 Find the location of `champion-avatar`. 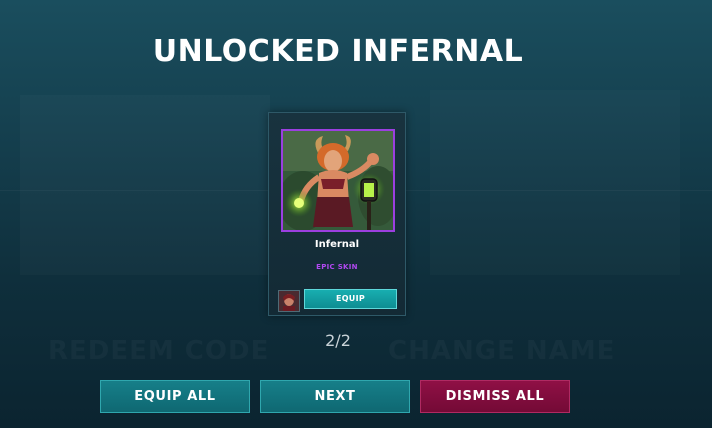

champion-avatar is located at coordinates (289, 301).